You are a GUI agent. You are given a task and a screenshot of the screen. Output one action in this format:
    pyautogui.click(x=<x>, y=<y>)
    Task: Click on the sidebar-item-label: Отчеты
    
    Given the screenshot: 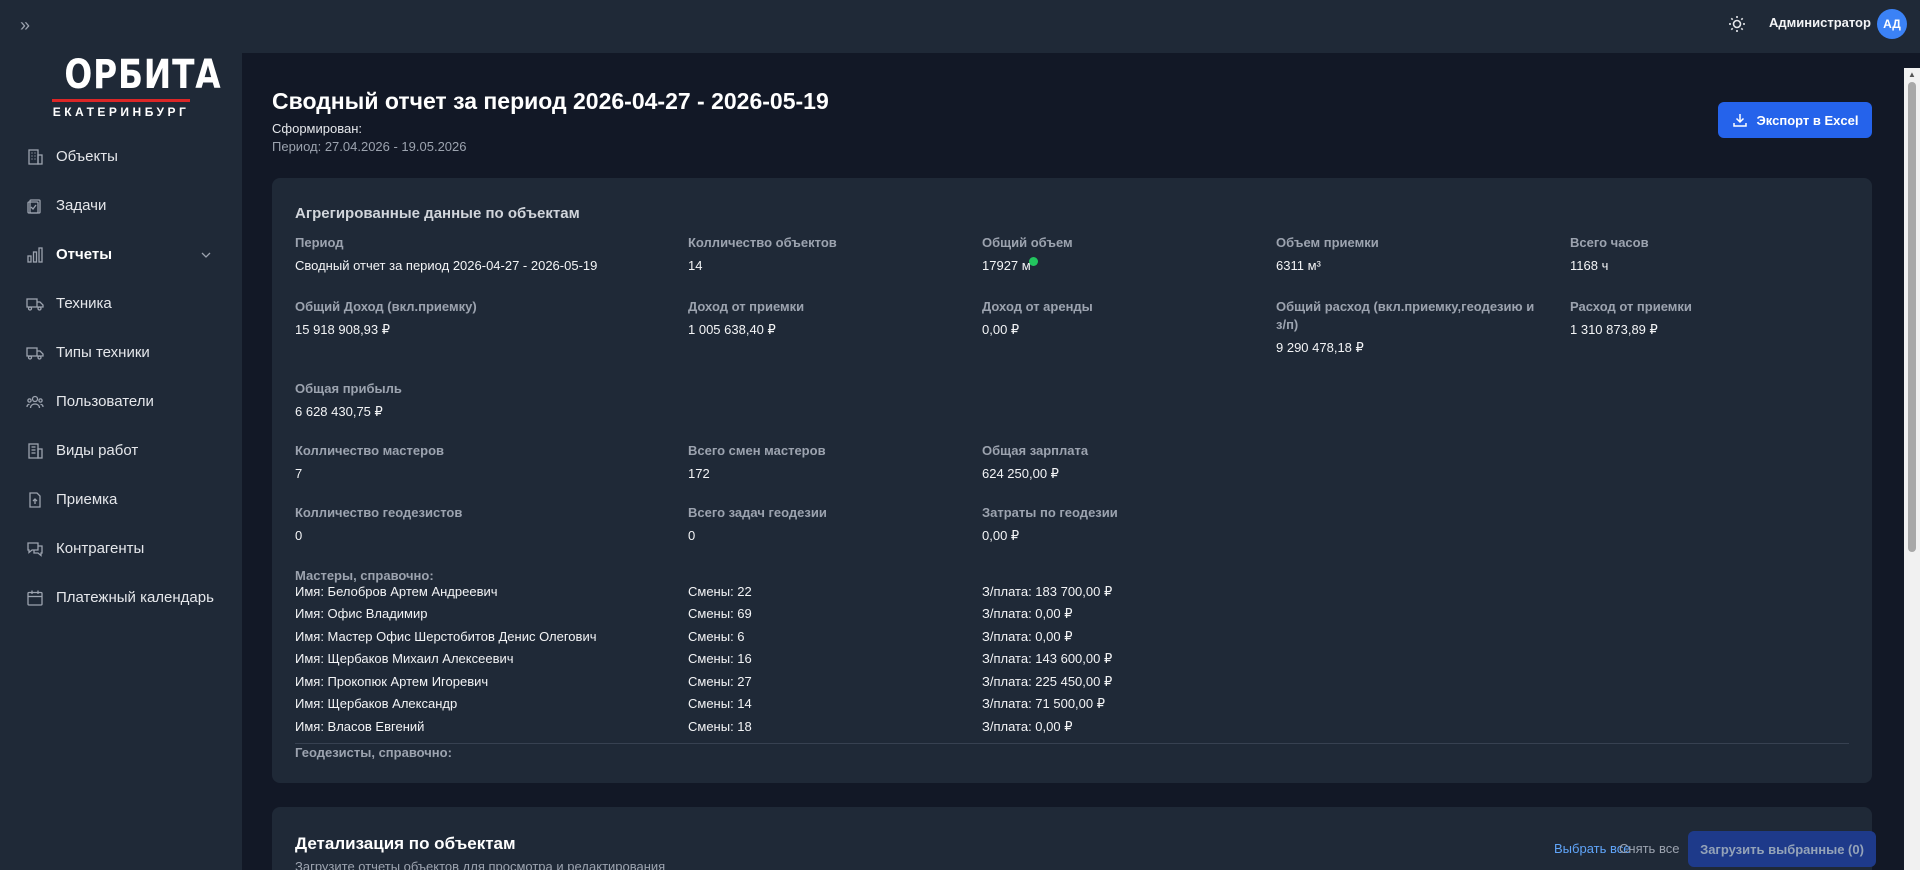 What is the action you would take?
    pyautogui.click(x=84, y=254)
    